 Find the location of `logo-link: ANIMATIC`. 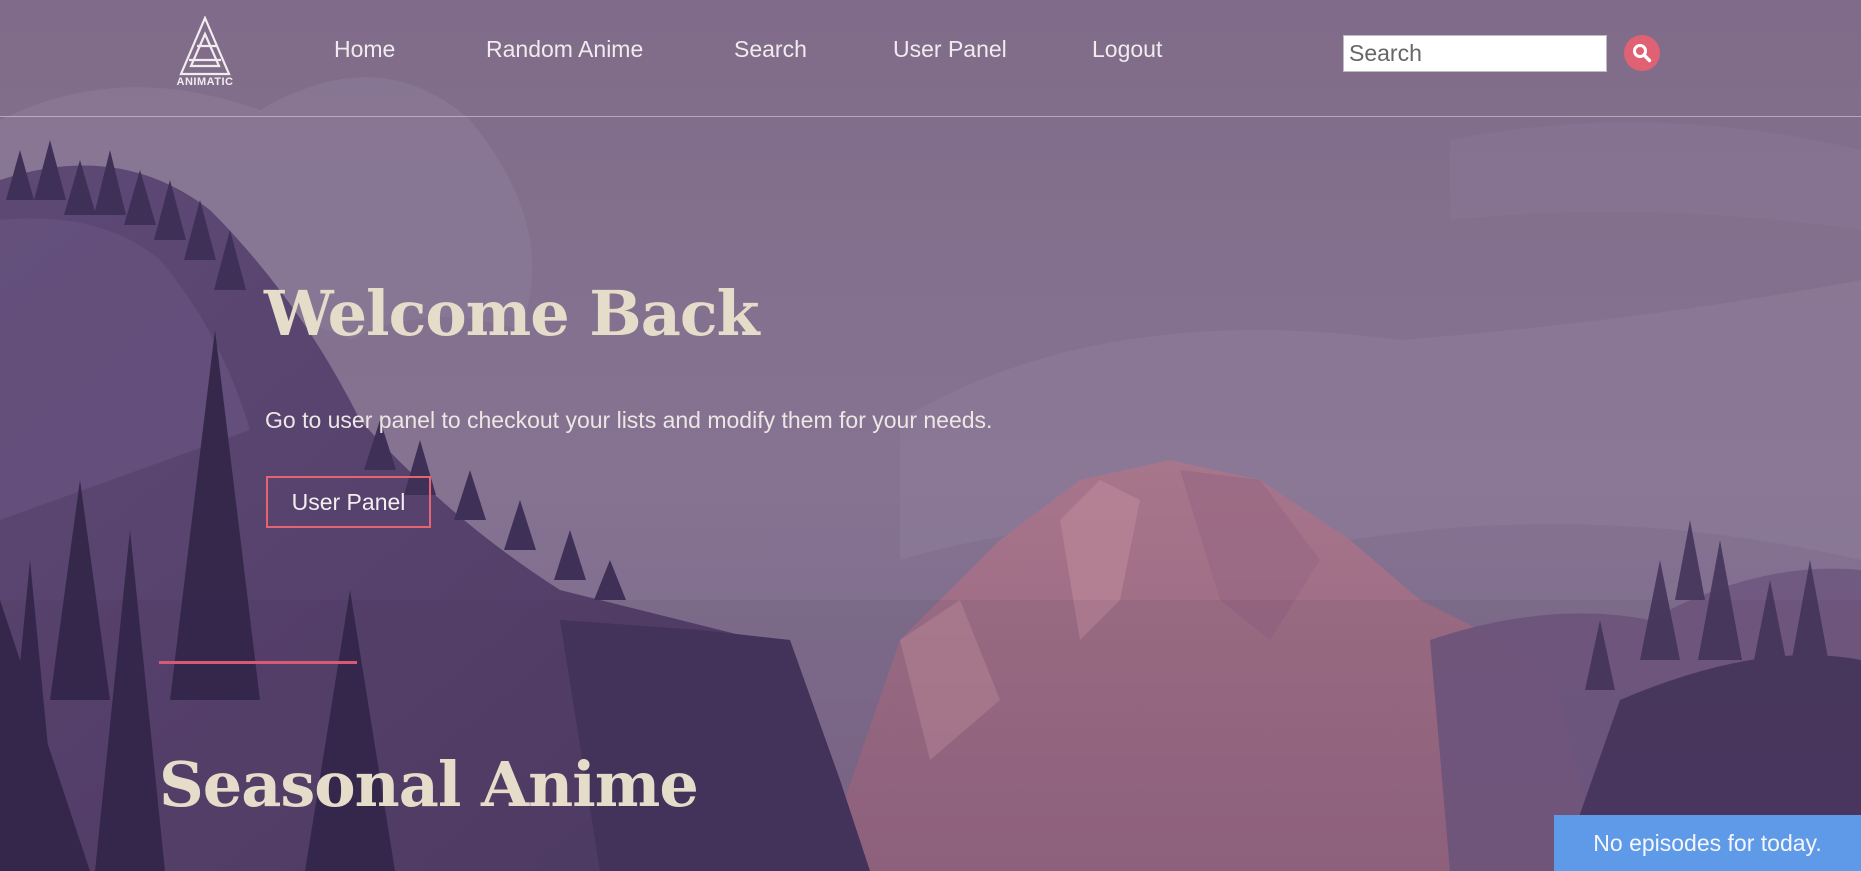

logo-link: ANIMATIC is located at coordinates (205, 54).